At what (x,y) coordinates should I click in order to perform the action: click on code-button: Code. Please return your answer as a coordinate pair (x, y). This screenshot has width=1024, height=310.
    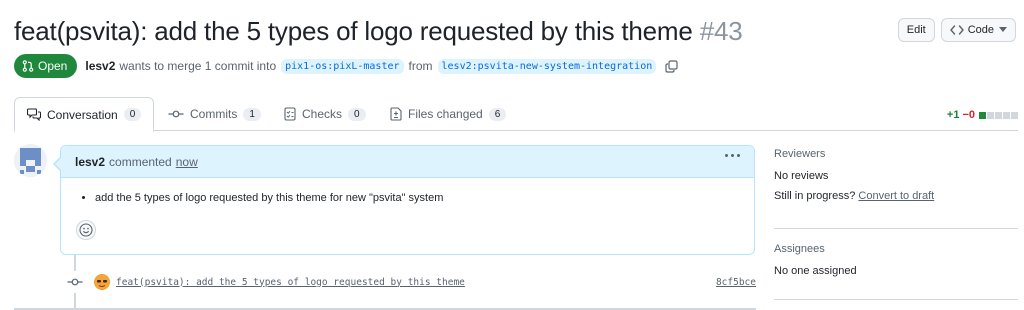
    Looking at the image, I should click on (978, 30).